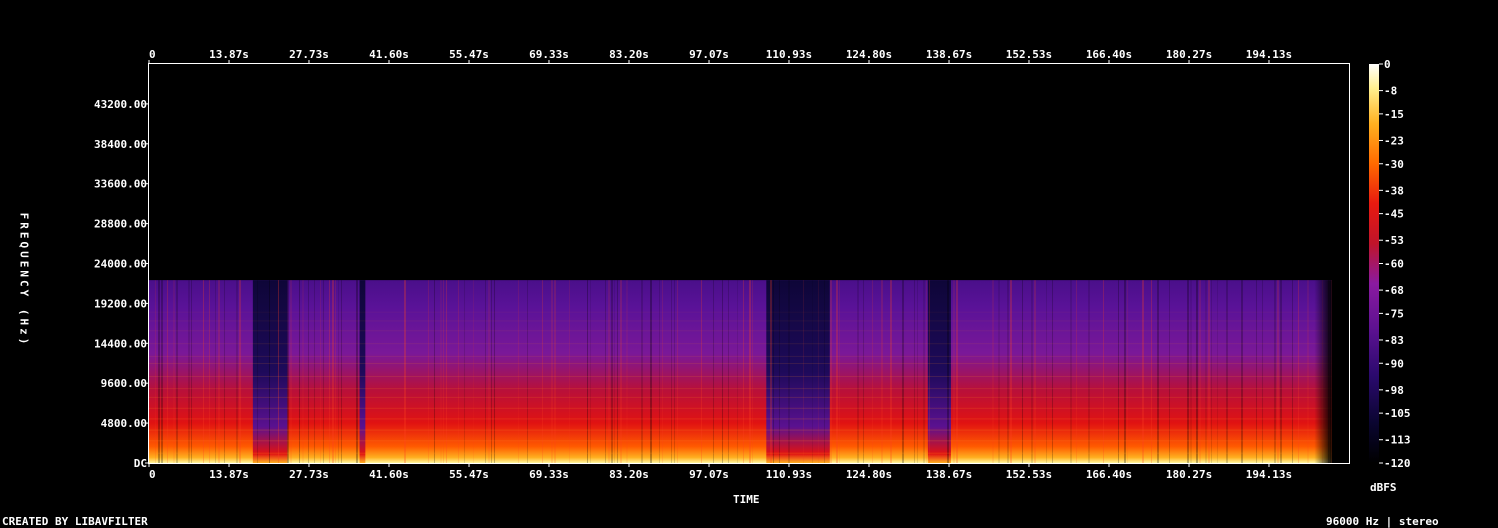  Describe the element at coordinates (949, 474) in the screenshot. I see `x-tick-label-bottom: 138.67s` at that location.